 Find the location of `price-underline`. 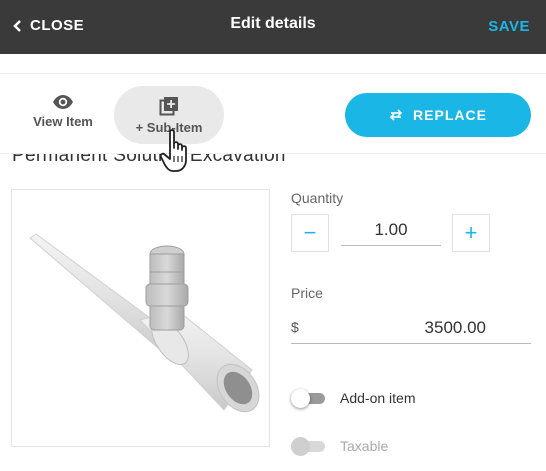

price-underline is located at coordinates (411, 343).